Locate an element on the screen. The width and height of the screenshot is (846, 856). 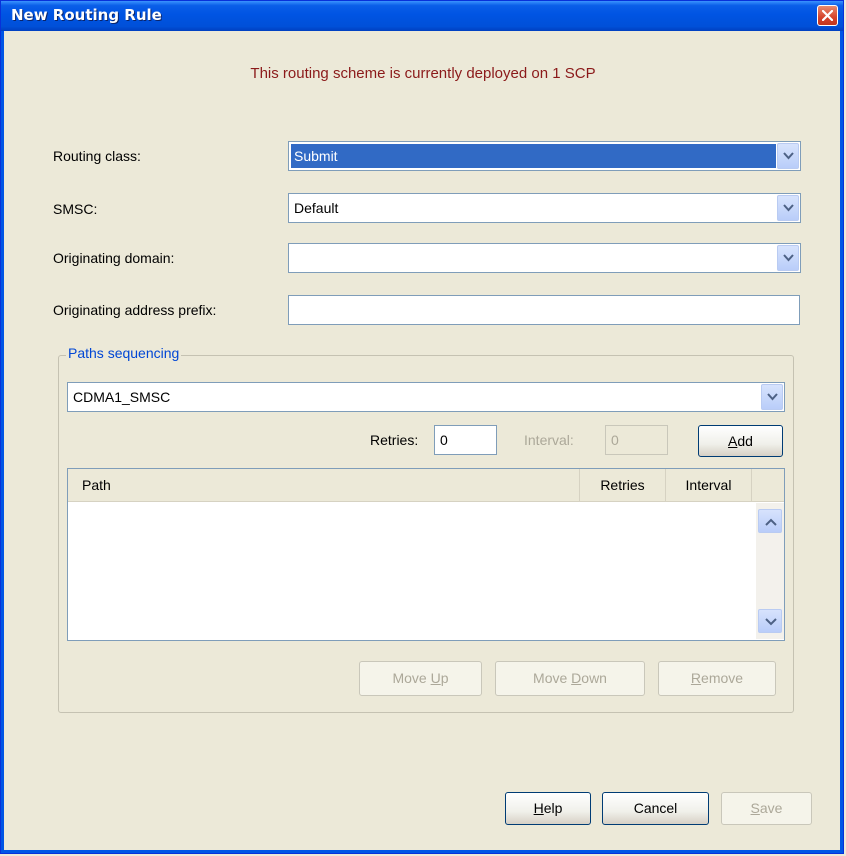
window-frame-bottom is located at coordinates (422, 851).